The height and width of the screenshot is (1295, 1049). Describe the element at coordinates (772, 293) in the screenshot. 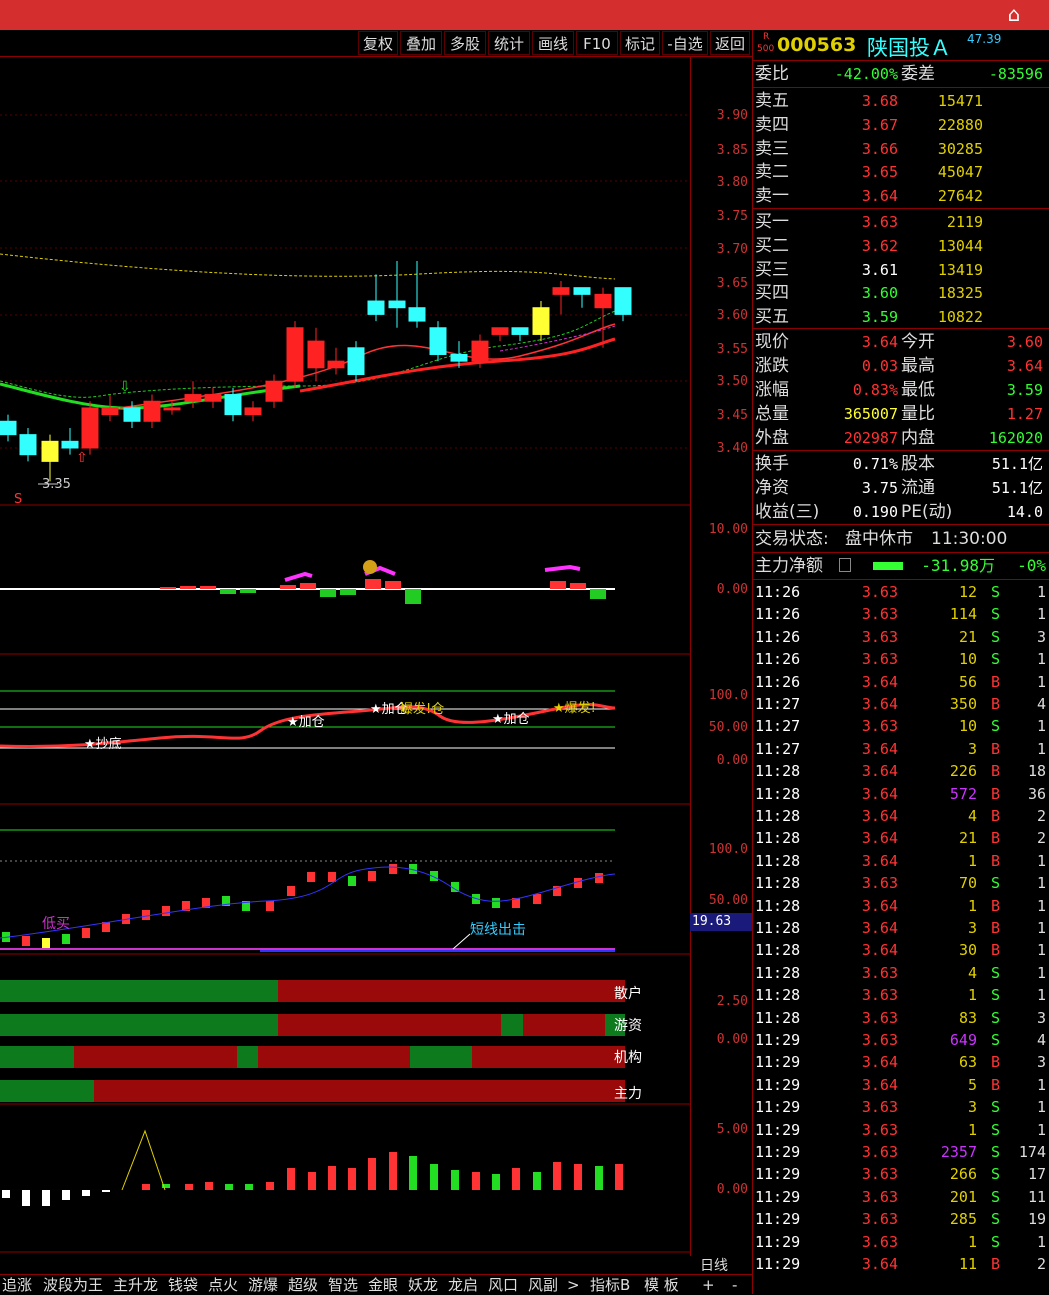

I see `level-label: 买四` at that location.